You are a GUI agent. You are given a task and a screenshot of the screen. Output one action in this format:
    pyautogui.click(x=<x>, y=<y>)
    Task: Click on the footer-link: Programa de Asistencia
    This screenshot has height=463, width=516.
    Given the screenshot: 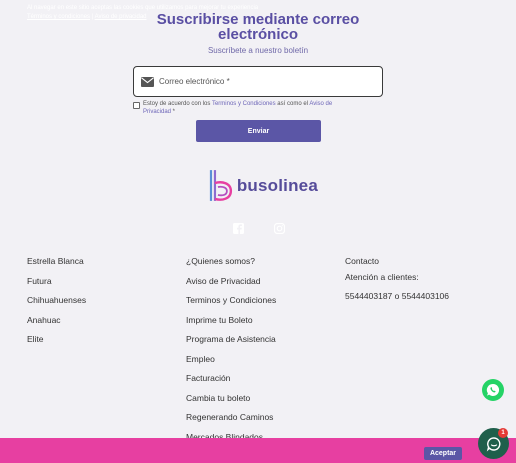 What is the action you would take?
    pyautogui.click(x=231, y=339)
    